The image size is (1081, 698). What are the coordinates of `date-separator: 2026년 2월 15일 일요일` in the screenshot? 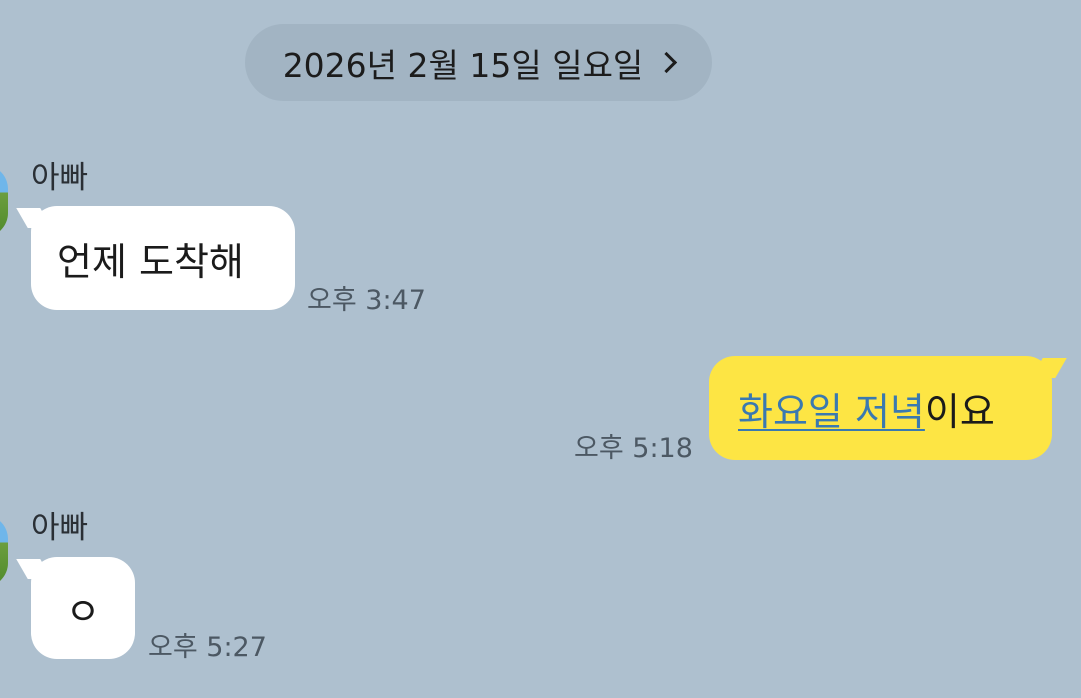 It's located at (478, 62).